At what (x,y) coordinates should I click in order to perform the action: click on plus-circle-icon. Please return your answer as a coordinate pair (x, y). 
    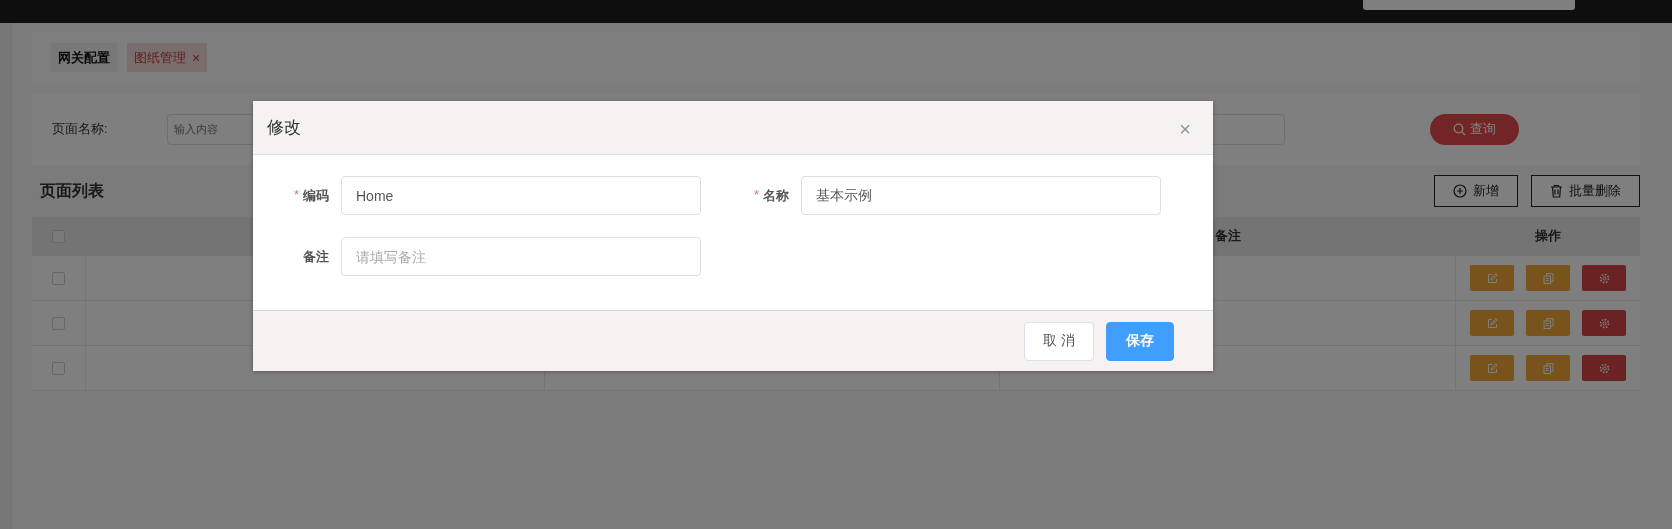
    Looking at the image, I should click on (1460, 191).